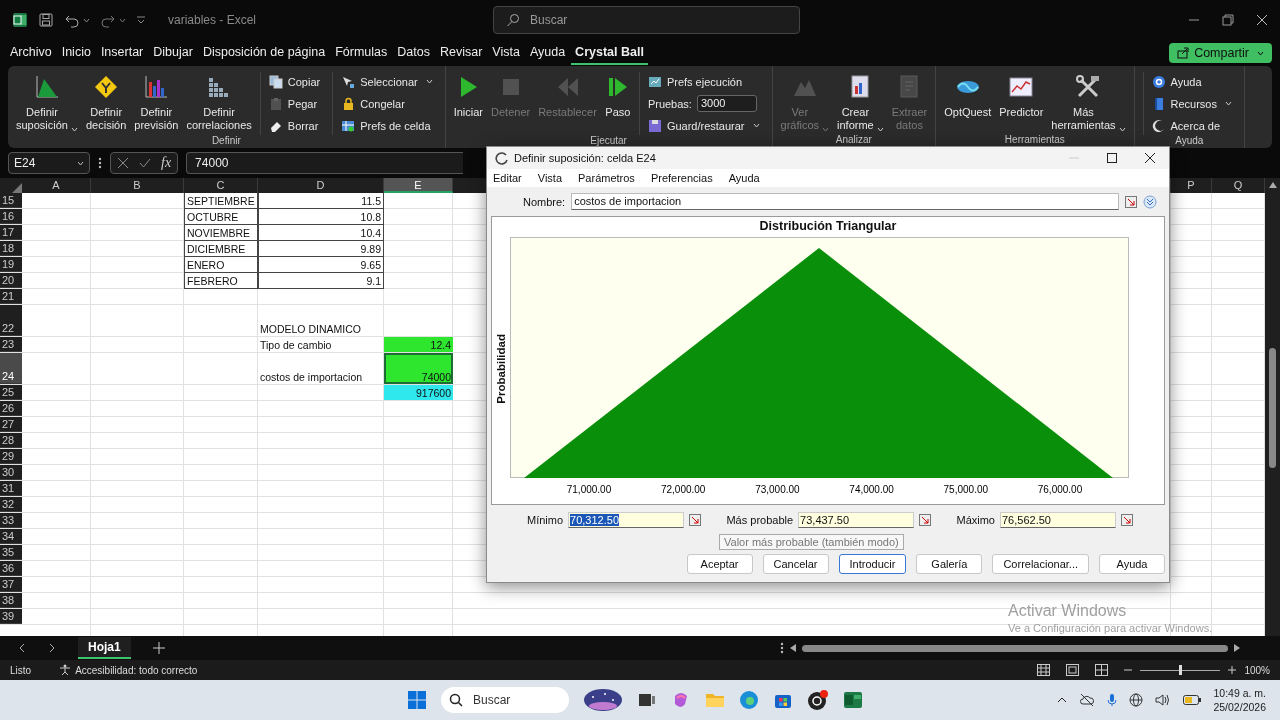 Image resolution: width=1280 pixels, height=720 pixels. I want to click on search-field: Buscar, so click(646, 20).